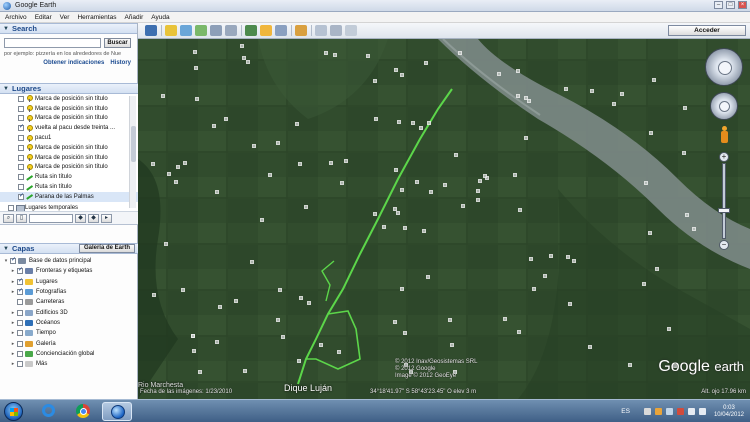  I want to click on print-icon, so click(336, 30).